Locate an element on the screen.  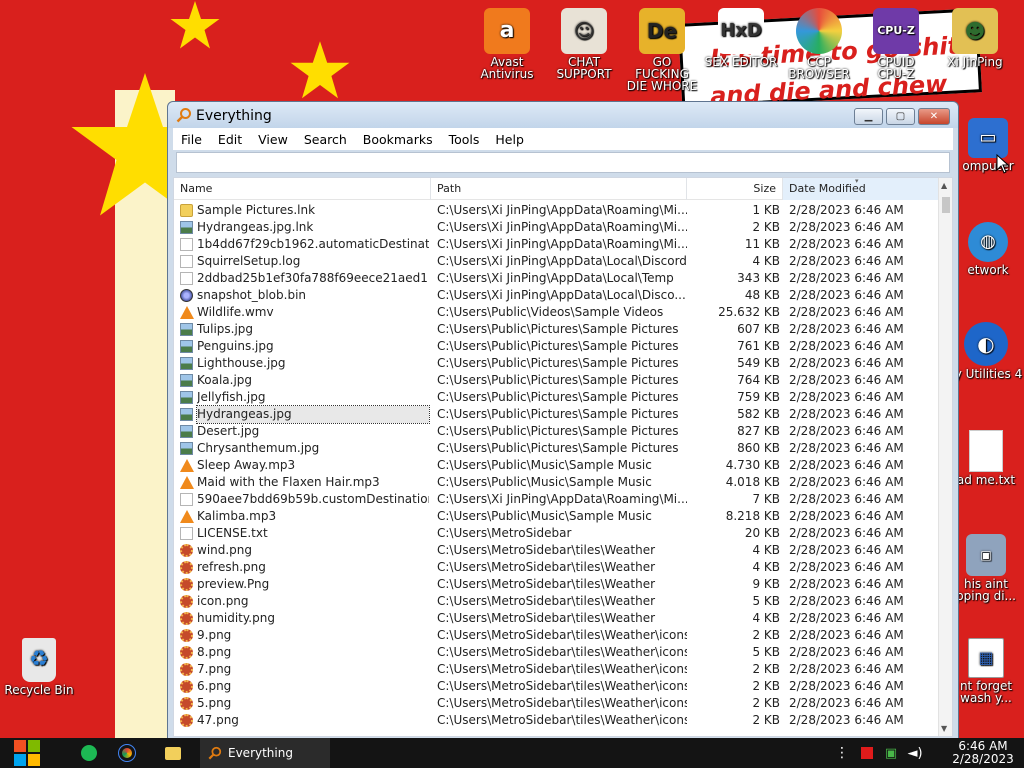
menu-search: Search is located at coordinates (325, 139).